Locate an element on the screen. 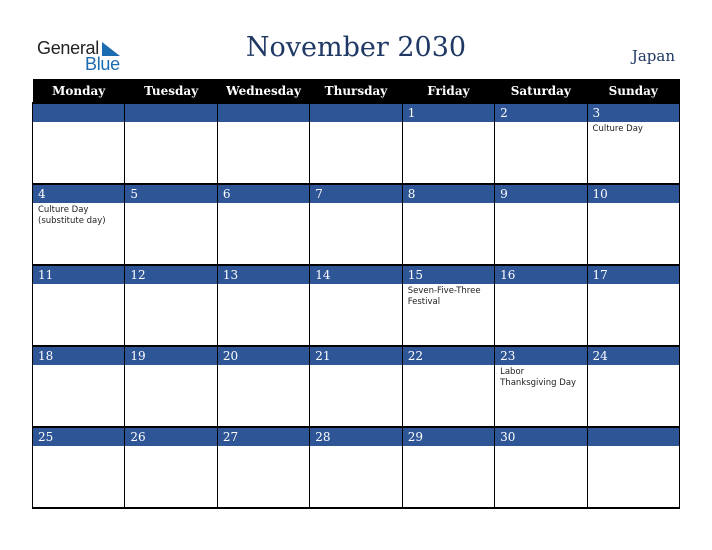 Image resolution: width=712 pixels, height=550 pixels. week-event-row is located at coordinates (356, 477).